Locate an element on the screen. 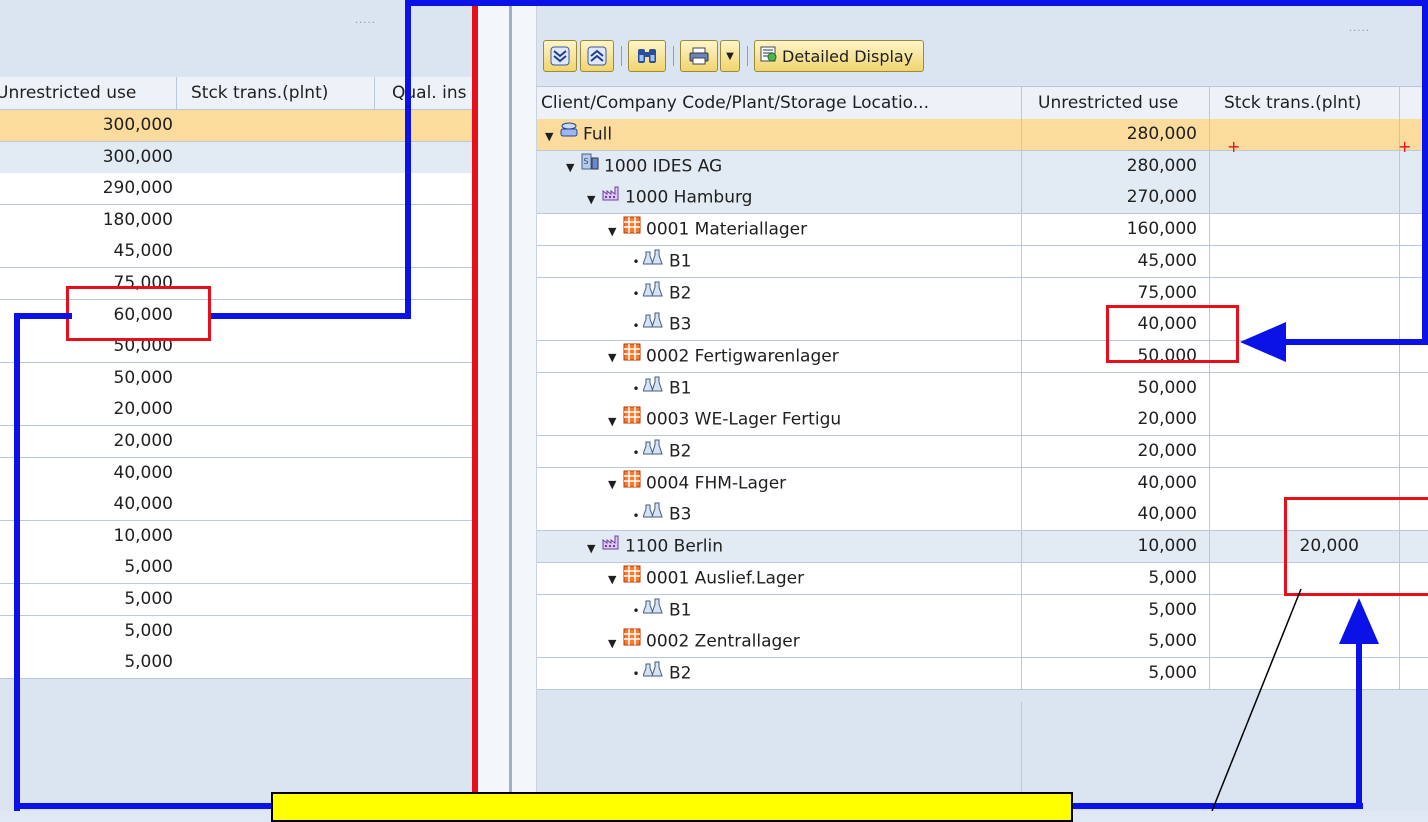 The image size is (1428, 822). tree-node-label: B1 is located at coordinates (680, 261).